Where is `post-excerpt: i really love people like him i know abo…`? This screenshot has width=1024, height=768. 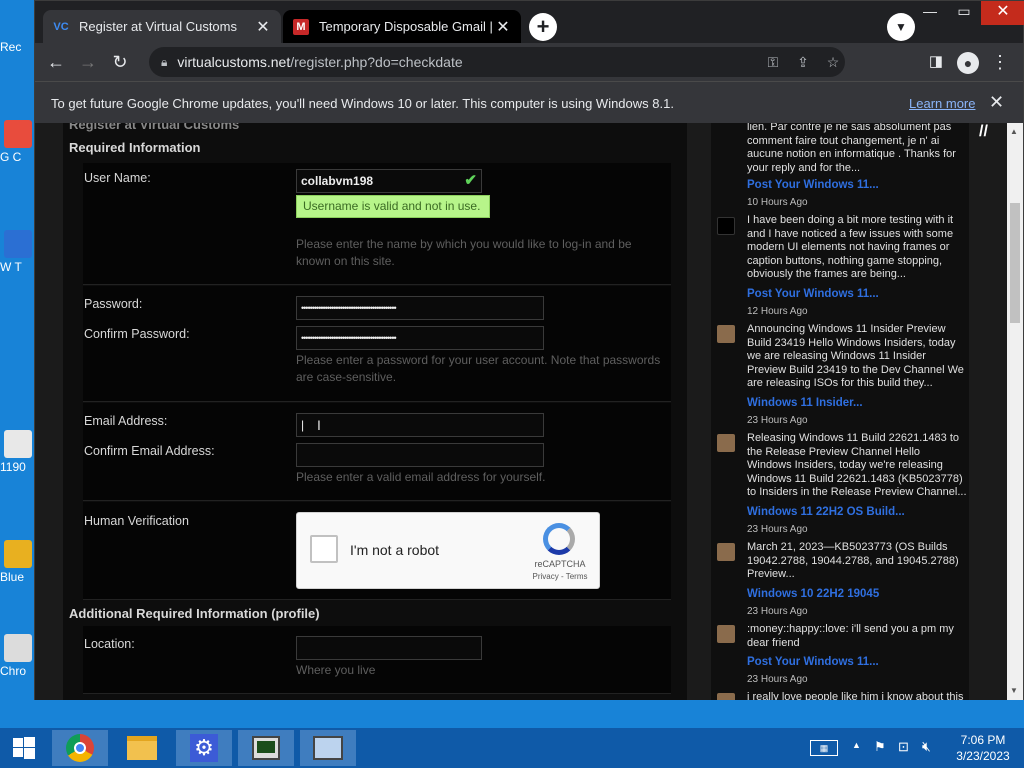 post-excerpt: i really love people like him i know abo… is located at coordinates (842, 695).